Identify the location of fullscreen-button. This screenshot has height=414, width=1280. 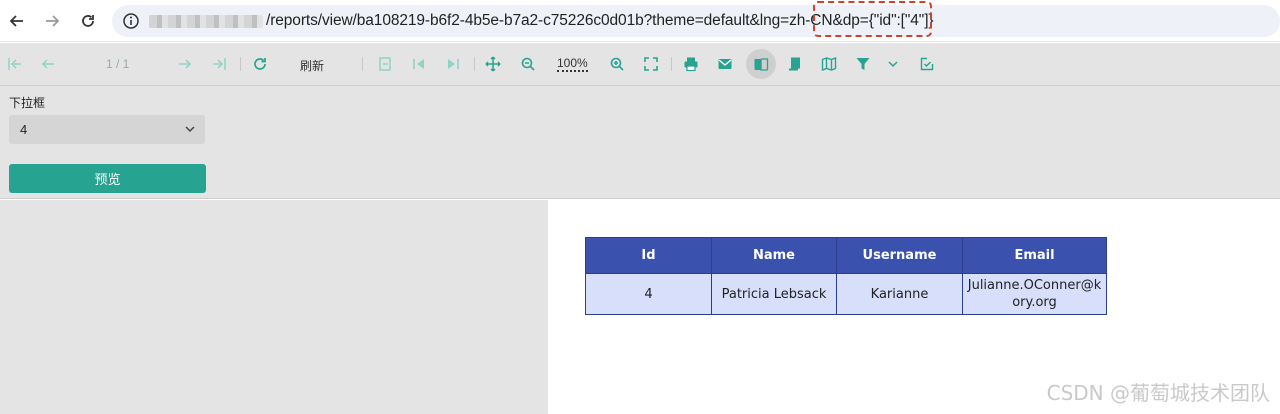
(651, 64).